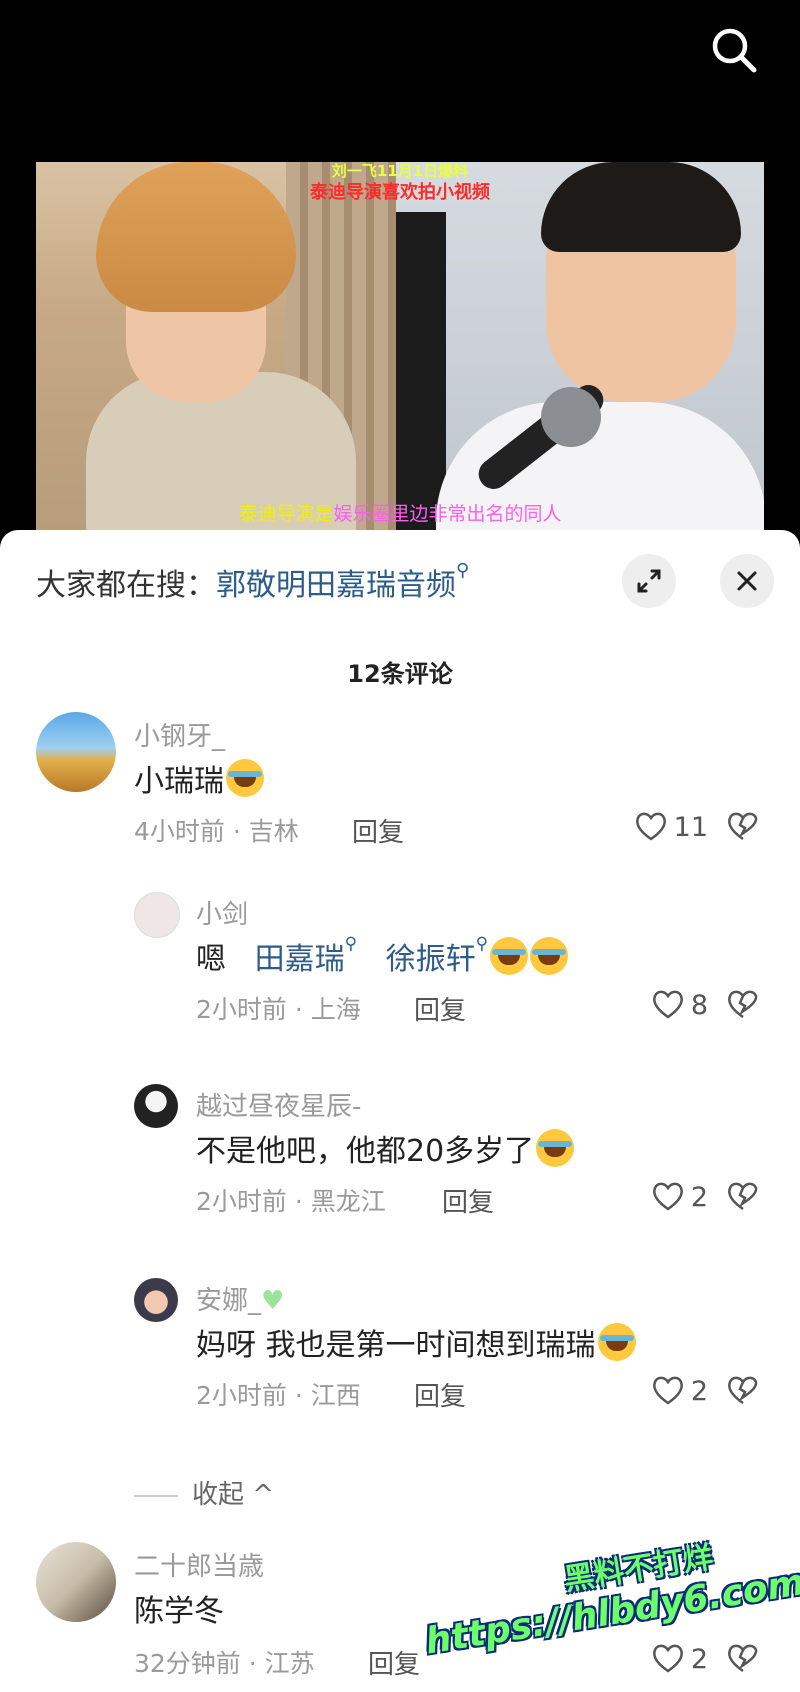  I want to click on close-icon, so click(747, 581).